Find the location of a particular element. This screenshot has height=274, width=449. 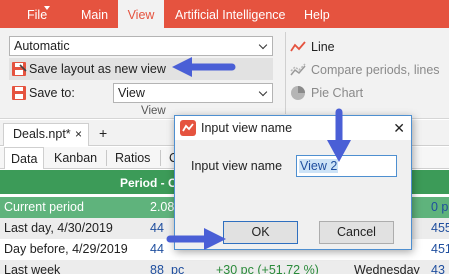

row-value: 2.08 is located at coordinates (162, 207).